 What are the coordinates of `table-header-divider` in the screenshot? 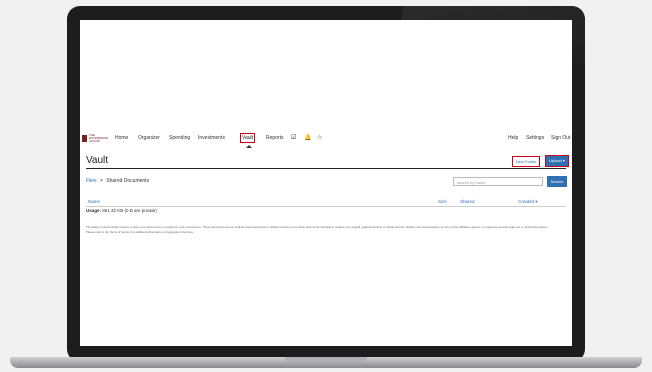 It's located at (326, 206).